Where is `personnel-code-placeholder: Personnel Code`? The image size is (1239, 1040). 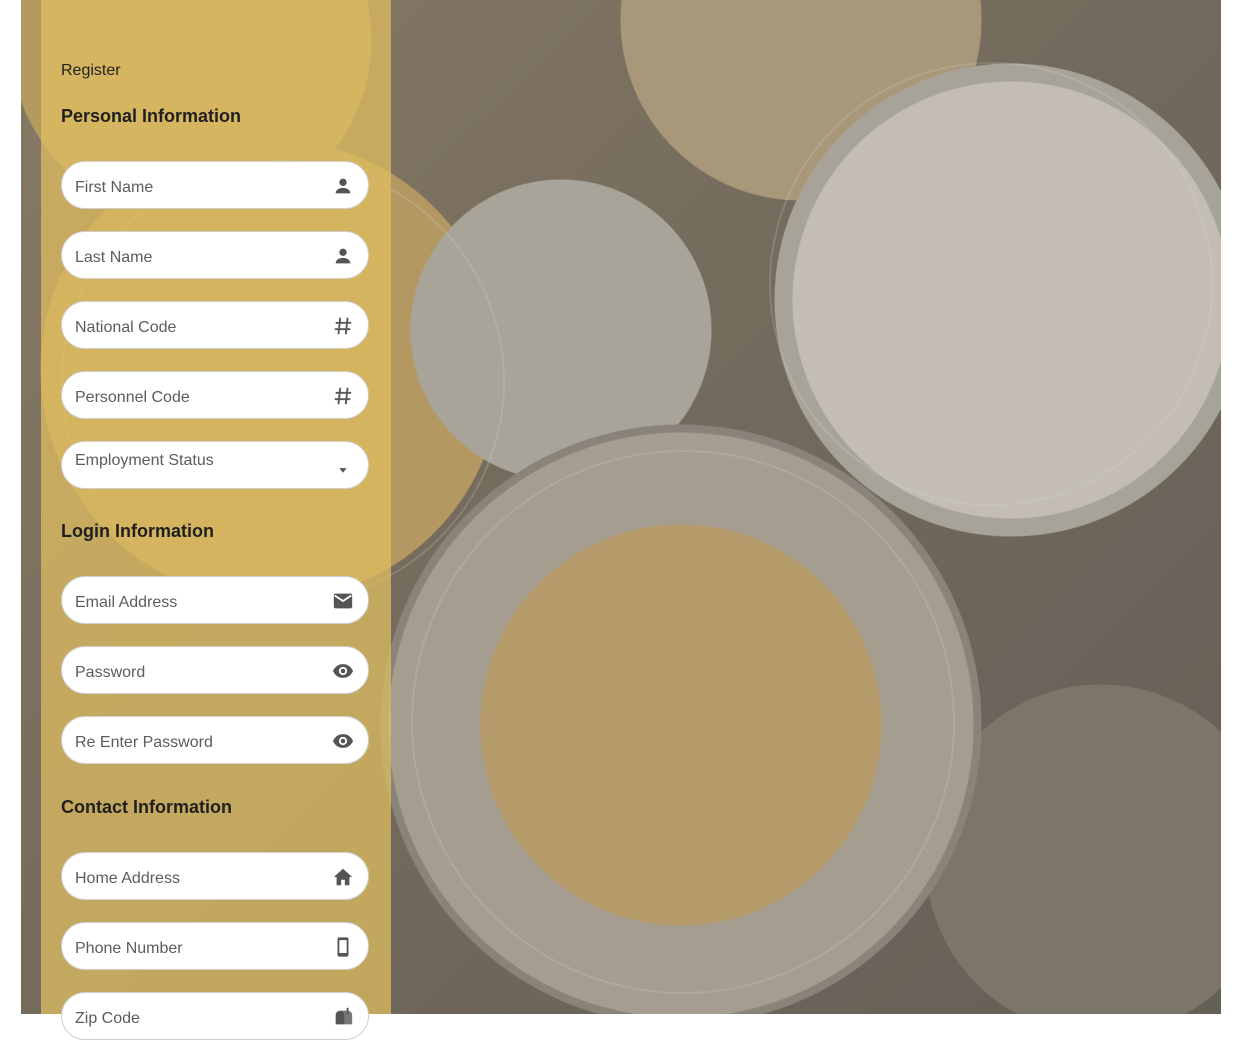 personnel-code-placeholder: Personnel Code is located at coordinates (132, 397).